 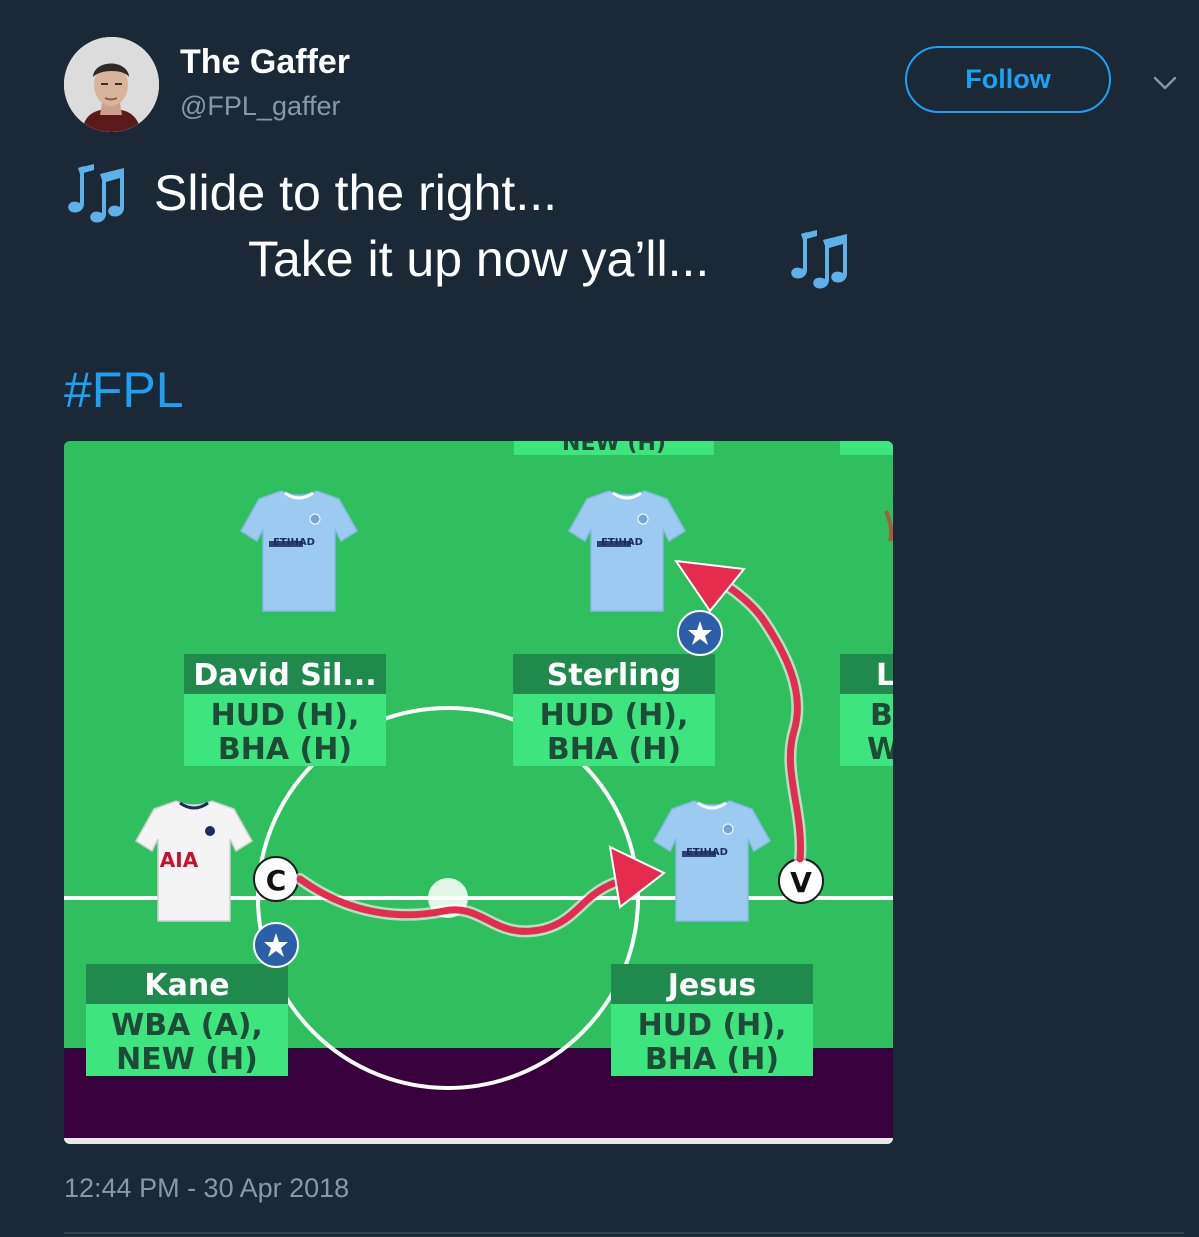 What do you see at coordinates (179, 860) in the screenshot?
I see `shirt-sponsor: AIA` at bounding box center [179, 860].